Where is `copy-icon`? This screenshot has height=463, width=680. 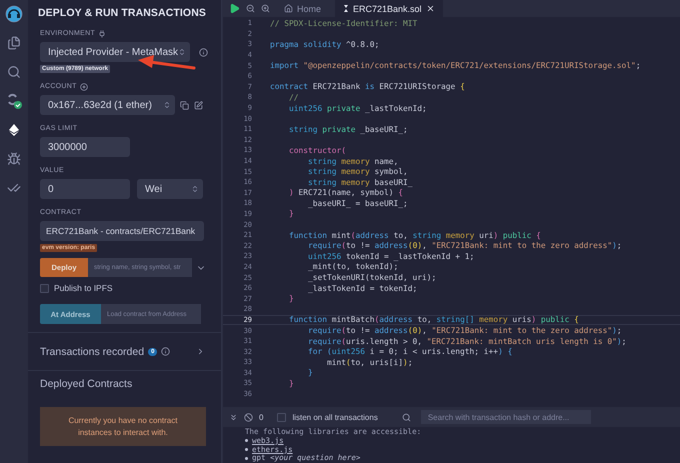
copy-icon is located at coordinates (184, 105).